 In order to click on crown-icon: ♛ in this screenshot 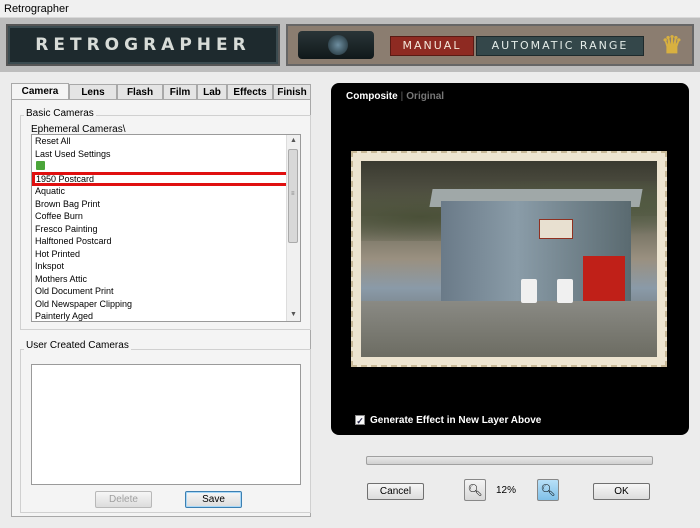, I will do `click(672, 44)`.